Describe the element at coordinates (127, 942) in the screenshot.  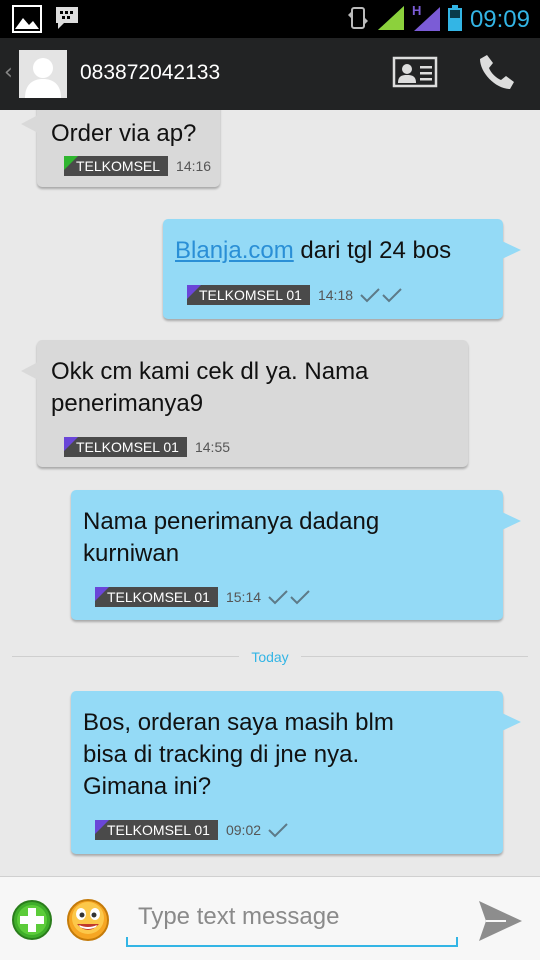
I see `input-edge-left` at that location.